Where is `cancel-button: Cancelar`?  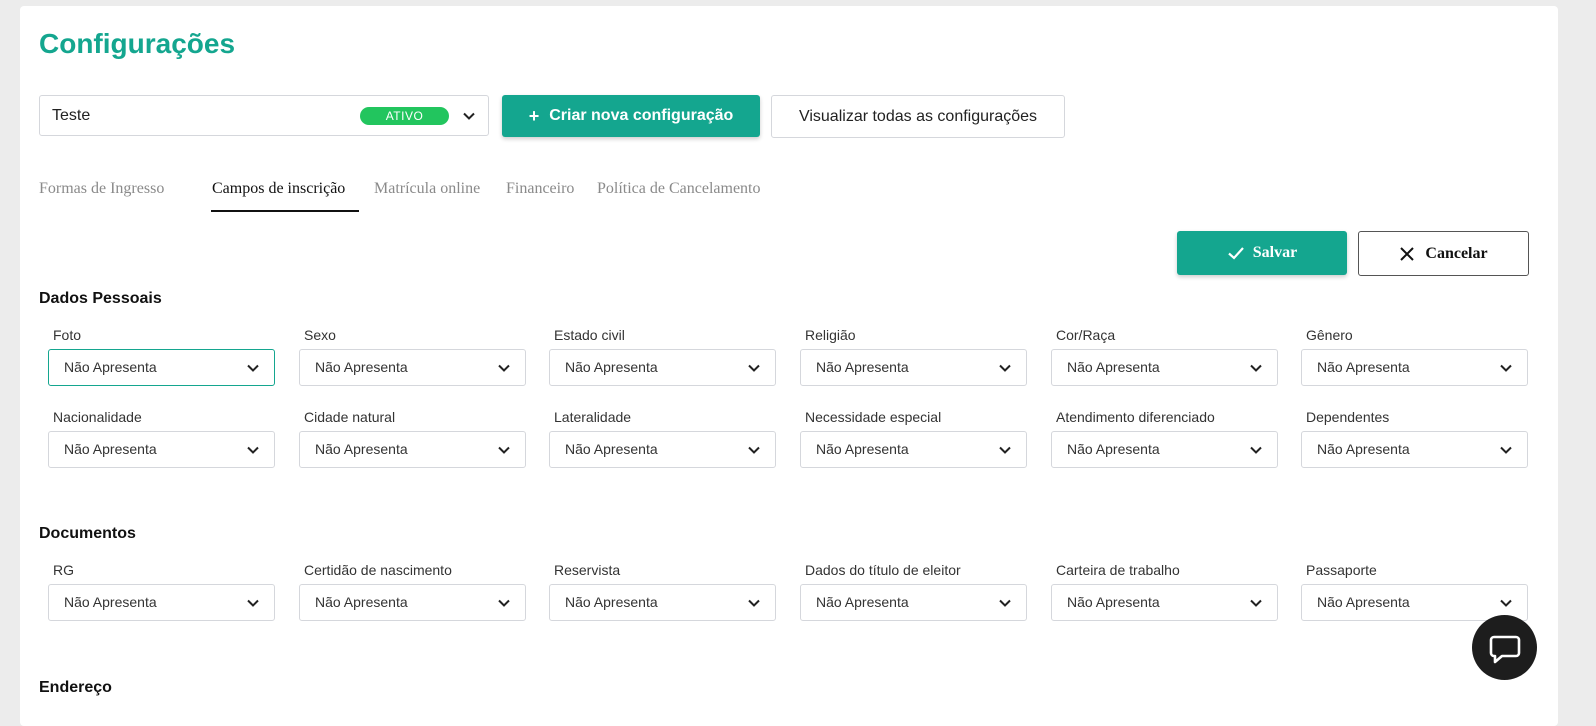 cancel-button: Cancelar is located at coordinates (1443, 253).